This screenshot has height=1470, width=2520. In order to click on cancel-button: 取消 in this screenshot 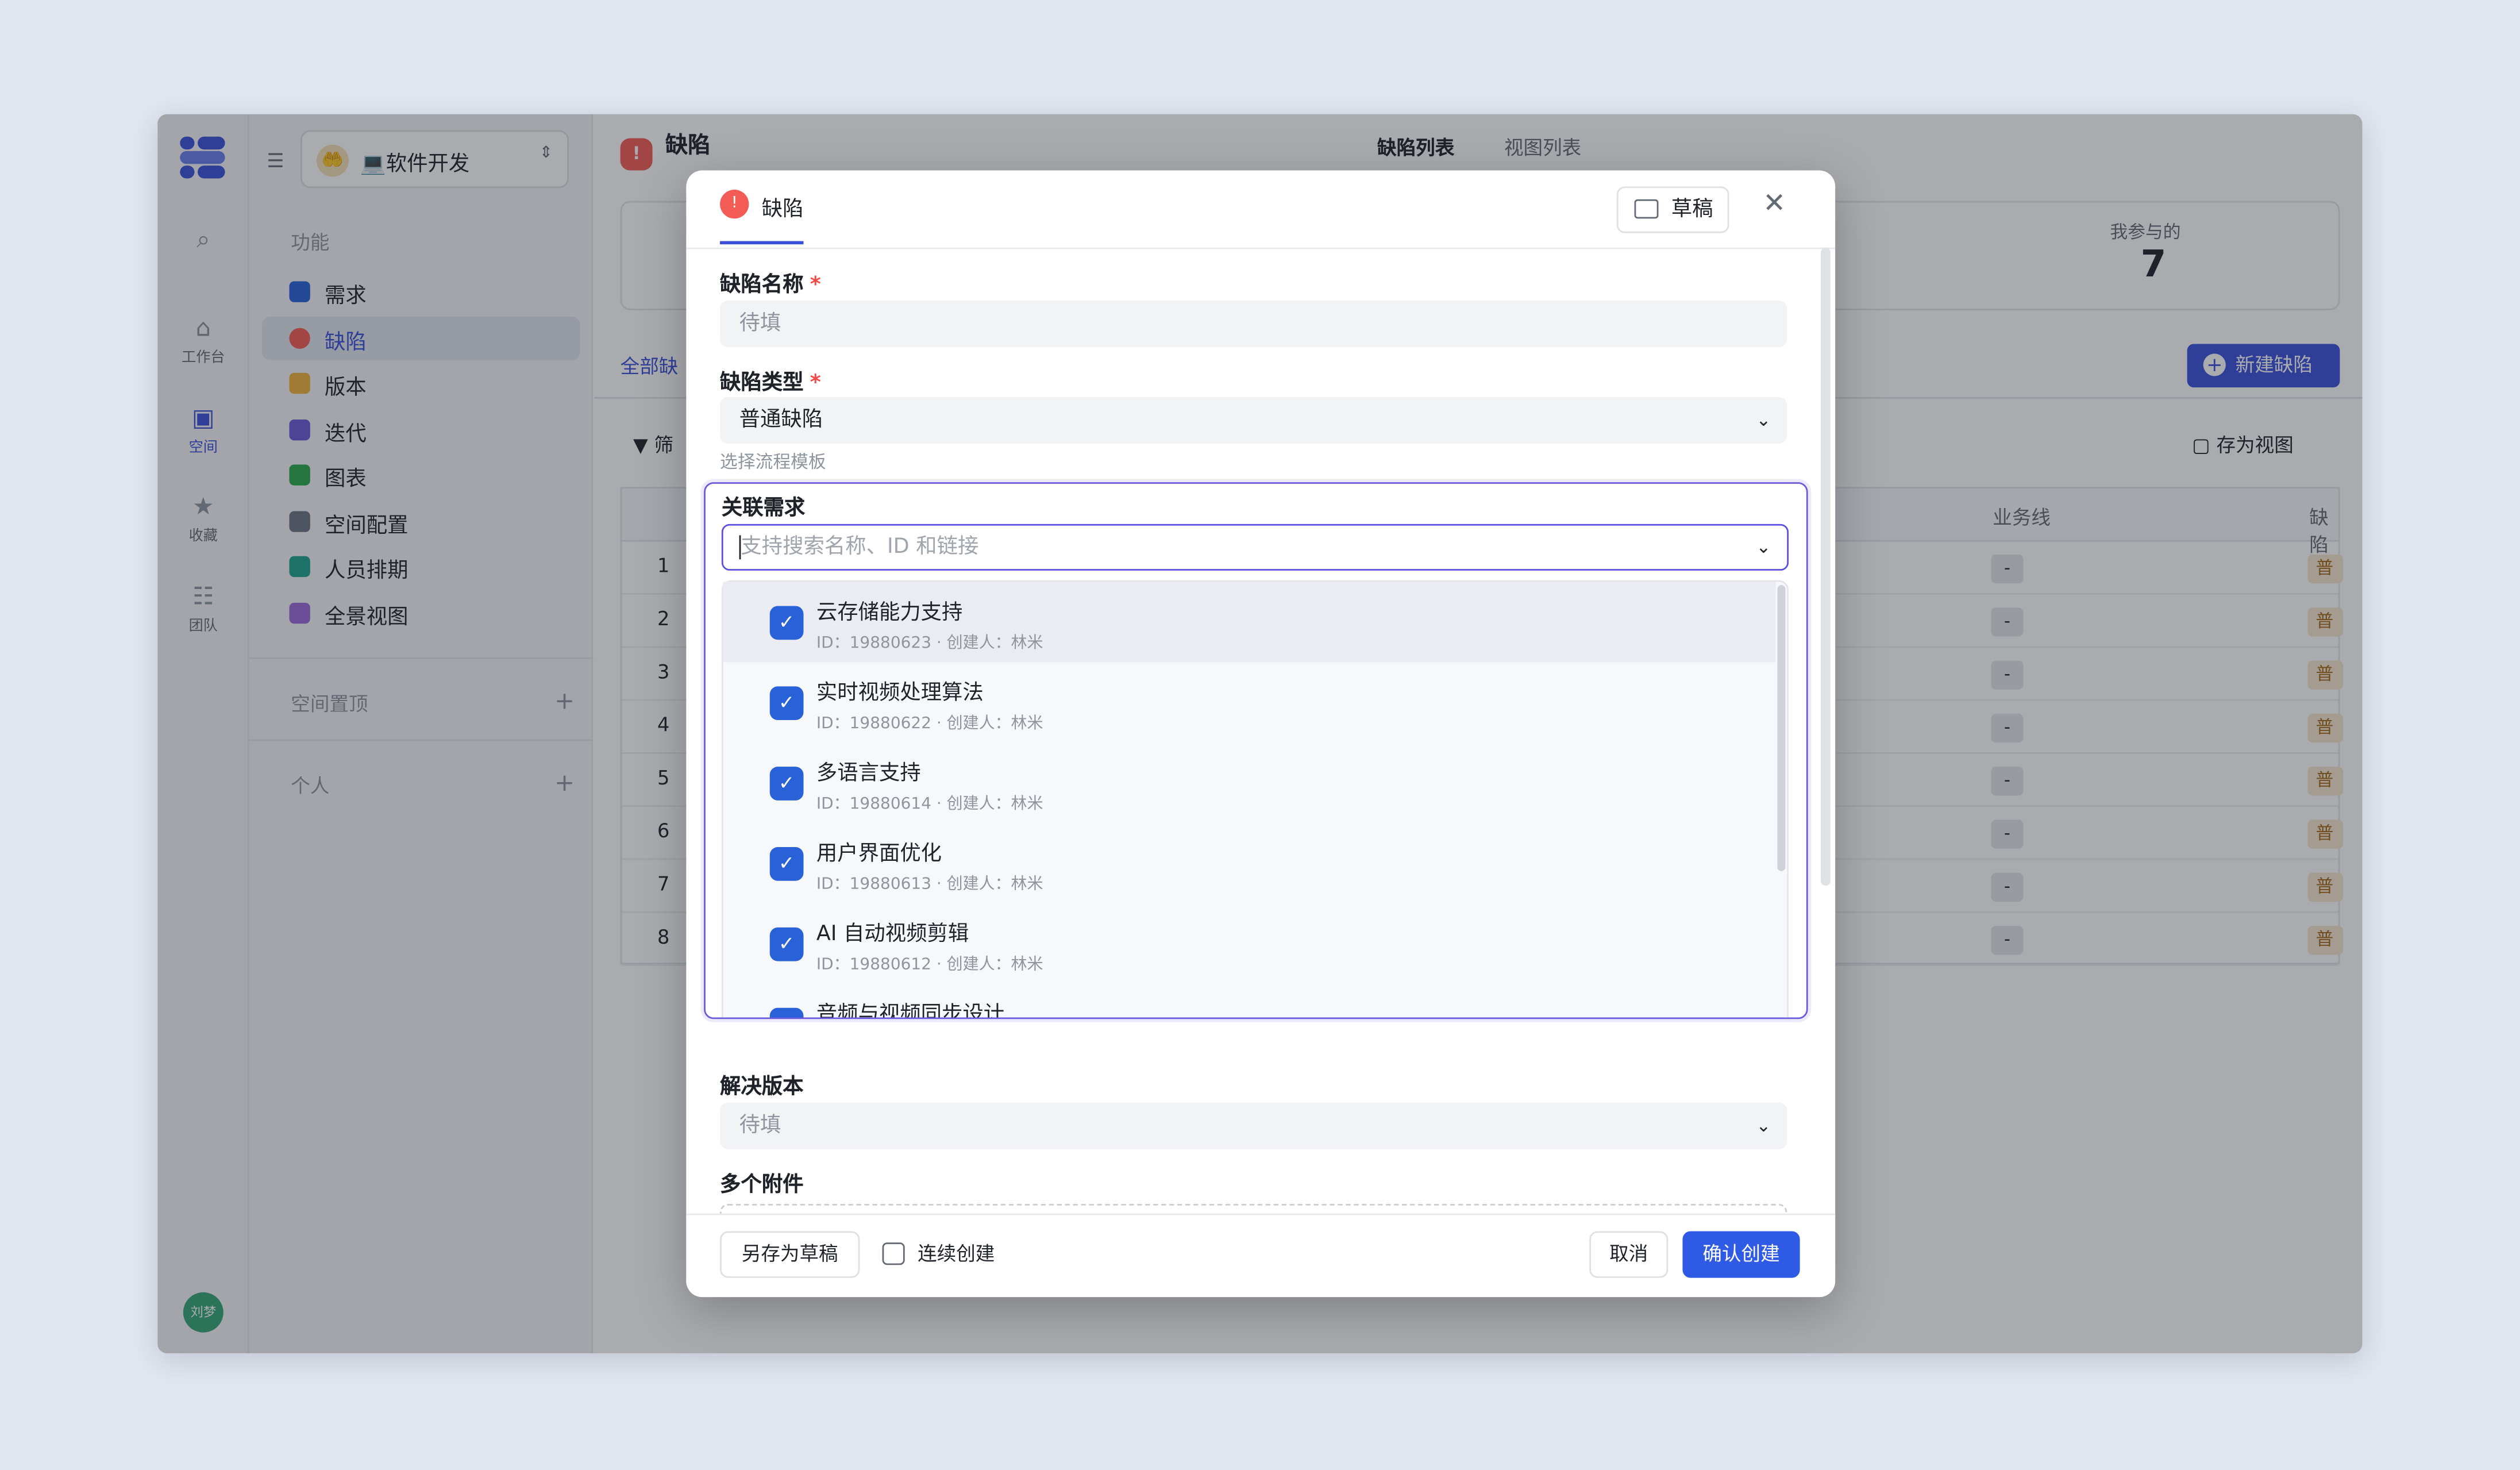, I will do `click(1629, 1254)`.